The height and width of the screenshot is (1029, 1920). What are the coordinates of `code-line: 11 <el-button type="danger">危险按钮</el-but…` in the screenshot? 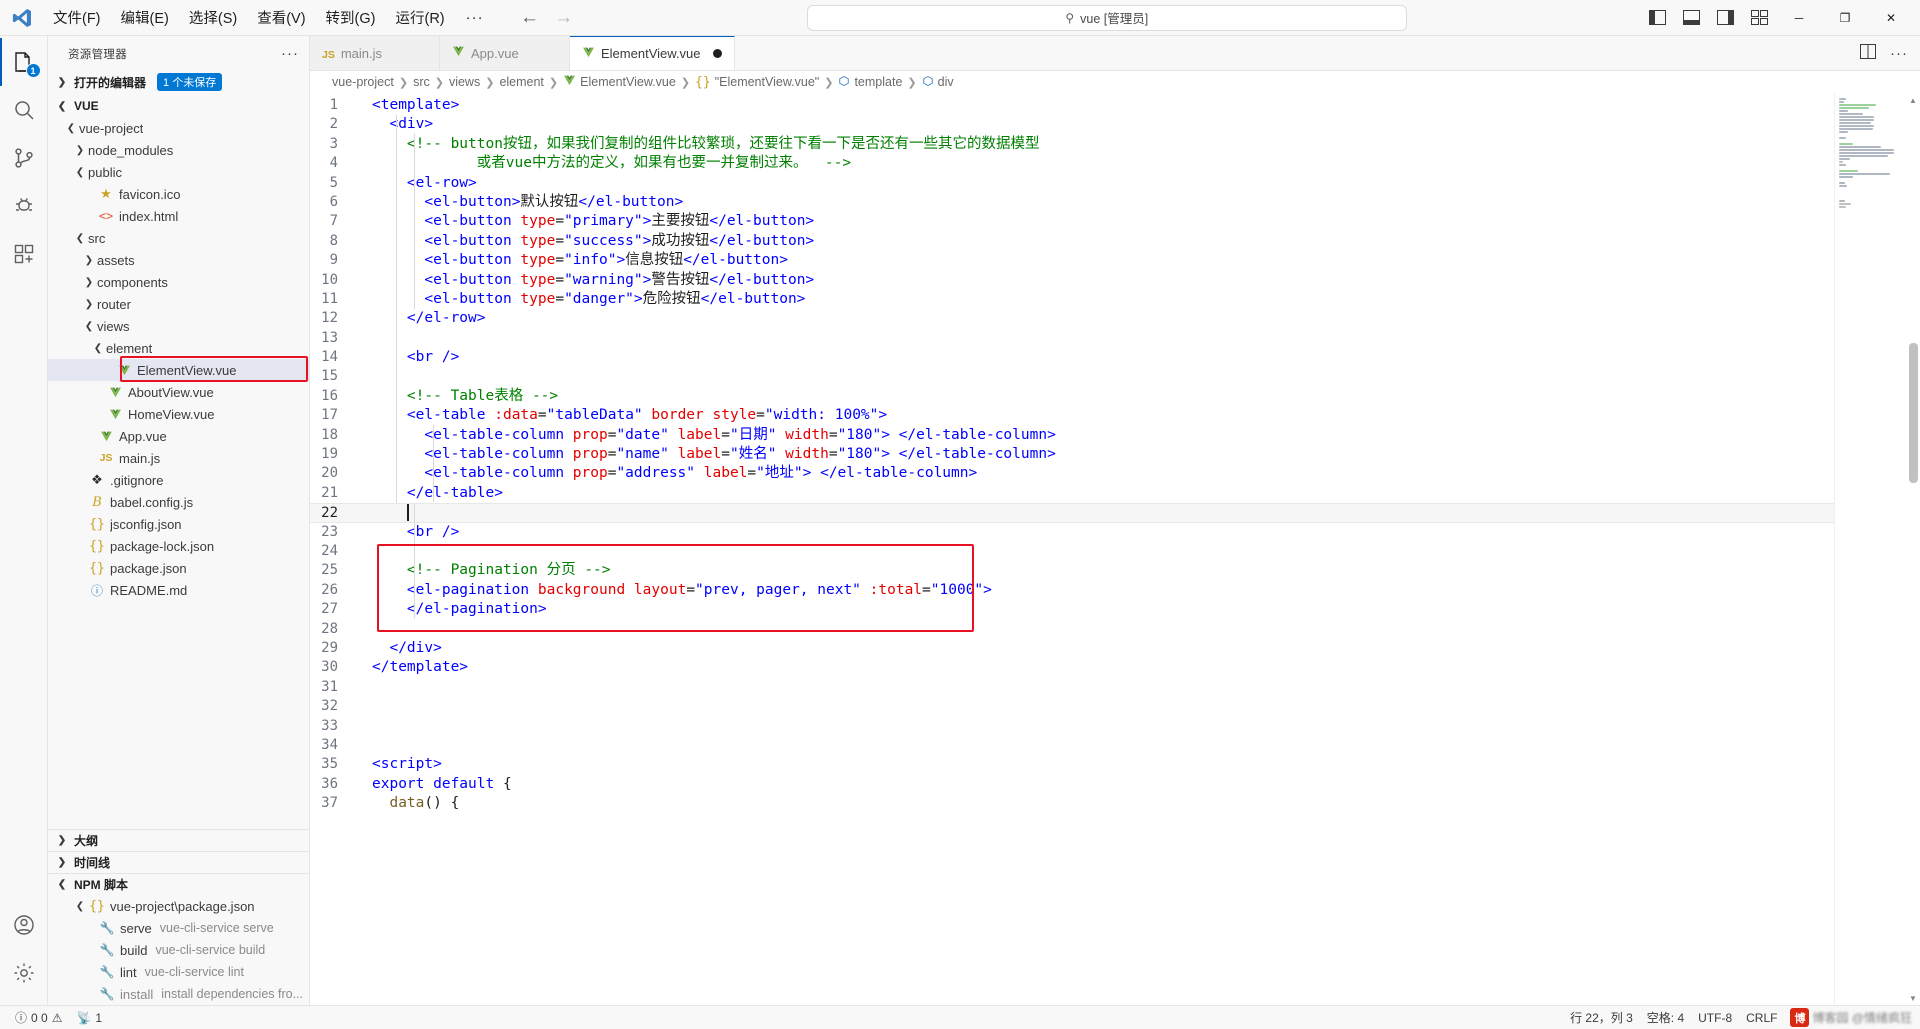 It's located at (1072, 299).